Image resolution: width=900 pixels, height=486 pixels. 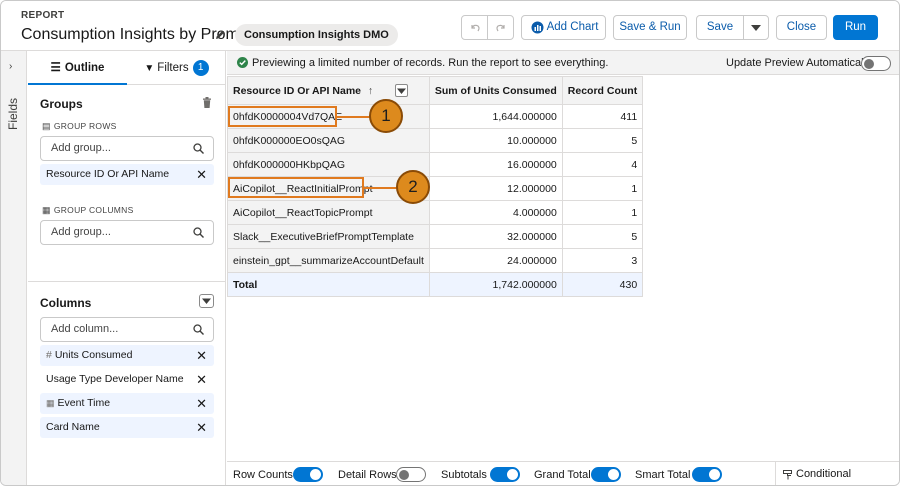 I want to click on column-header-sum-units: Sum of Units Consumed, so click(x=495, y=90).